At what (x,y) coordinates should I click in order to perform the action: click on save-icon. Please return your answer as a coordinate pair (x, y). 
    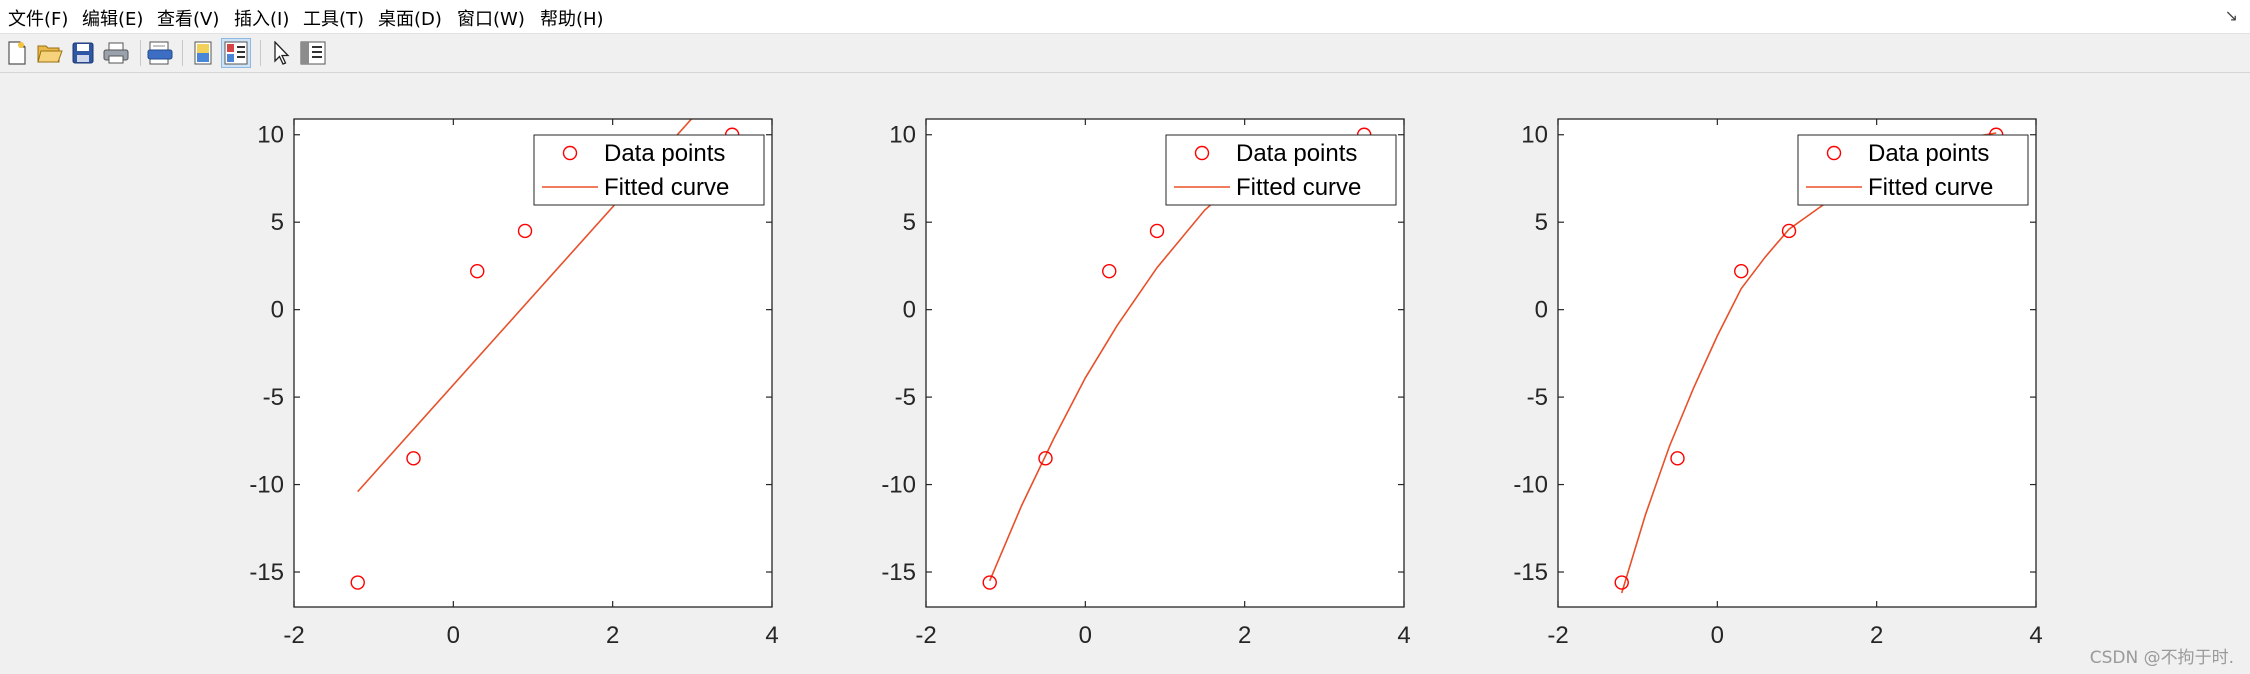
    Looking at the image, I should click on (83, 53).